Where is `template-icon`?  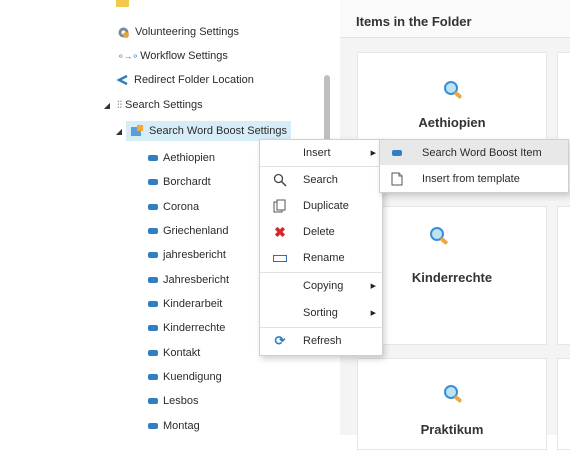
template-icon is located at coordinates (397, 178).